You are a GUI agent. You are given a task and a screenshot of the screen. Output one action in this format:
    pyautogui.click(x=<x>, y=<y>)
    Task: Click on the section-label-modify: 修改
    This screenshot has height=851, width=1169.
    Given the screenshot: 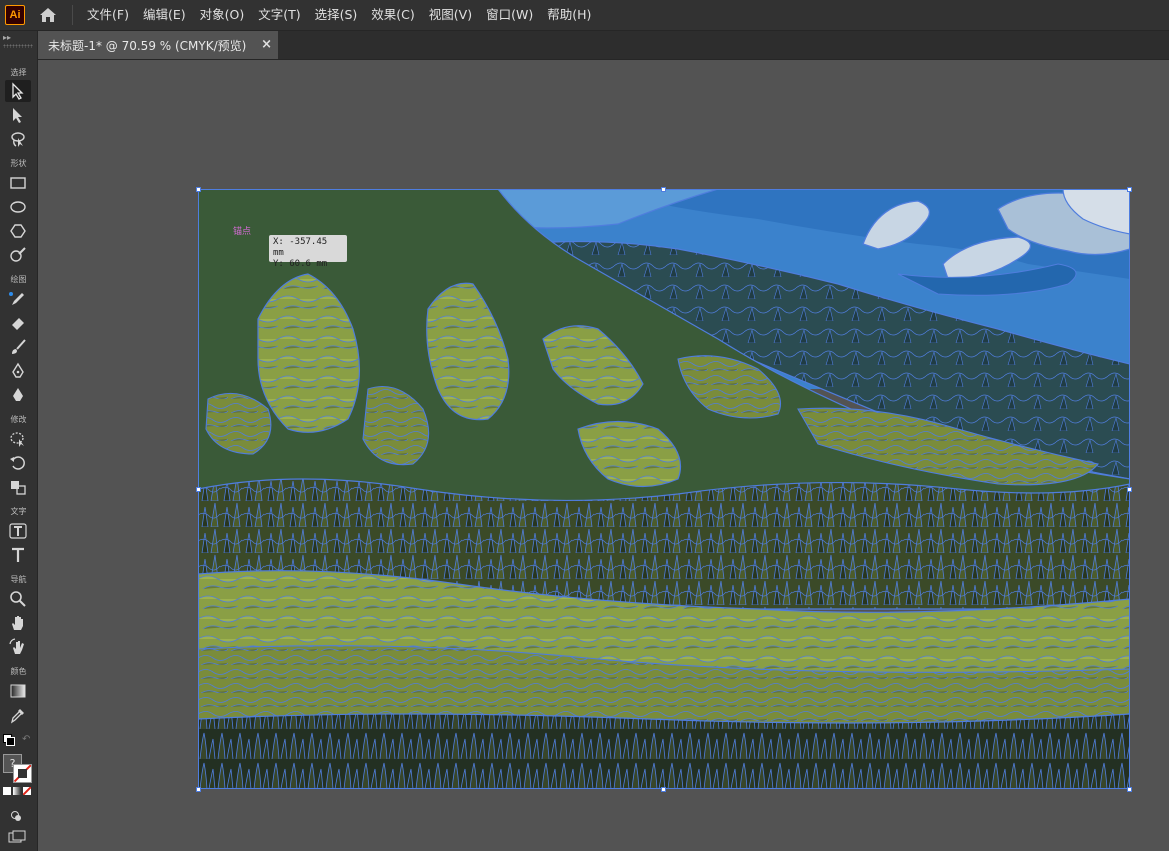 What is the action you would take?
    pyautogui.click(x=18, y=419)
    